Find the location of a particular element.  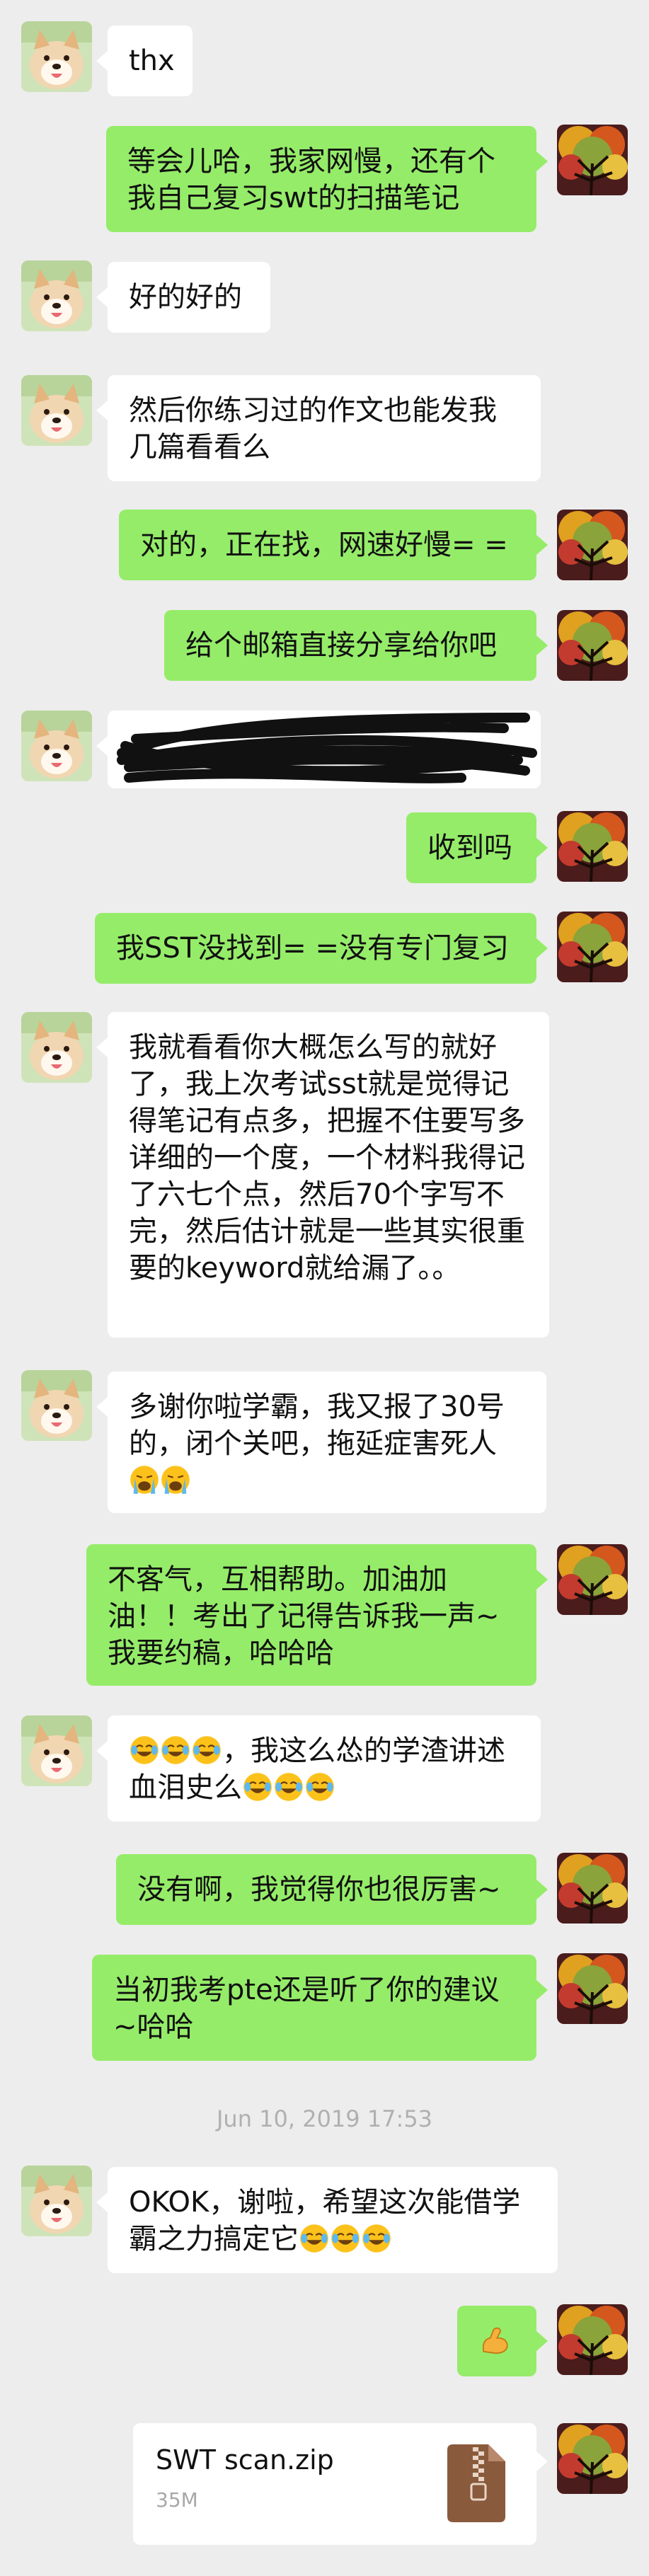

redaction-scribble is located at coordinates (327, 748).